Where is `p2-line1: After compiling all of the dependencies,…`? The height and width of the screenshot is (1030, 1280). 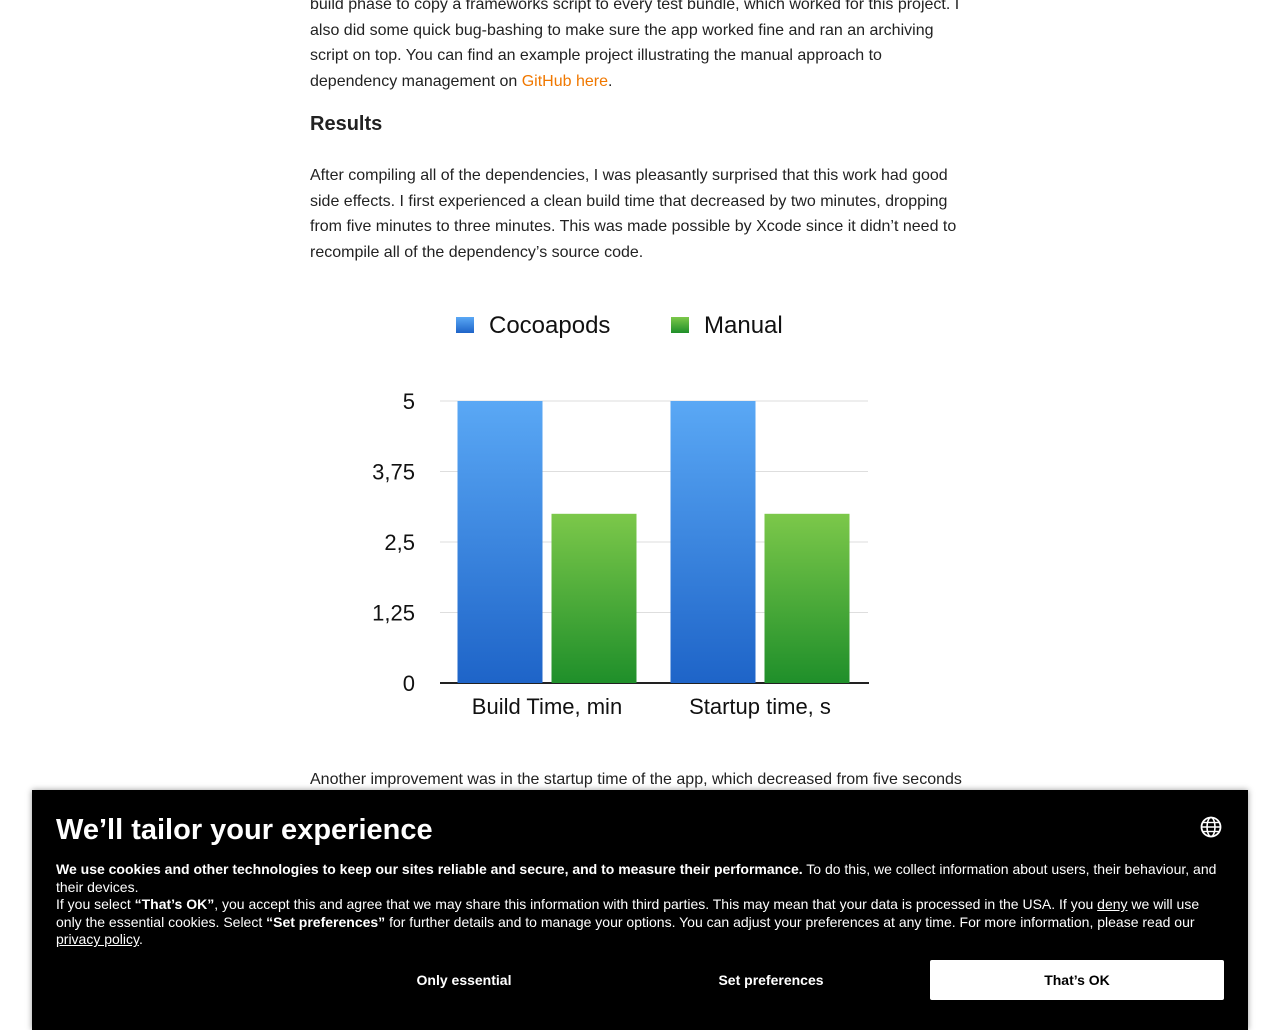 p2-line1: After compiling all of the dependencies,… is located at coordinates (629, 175).